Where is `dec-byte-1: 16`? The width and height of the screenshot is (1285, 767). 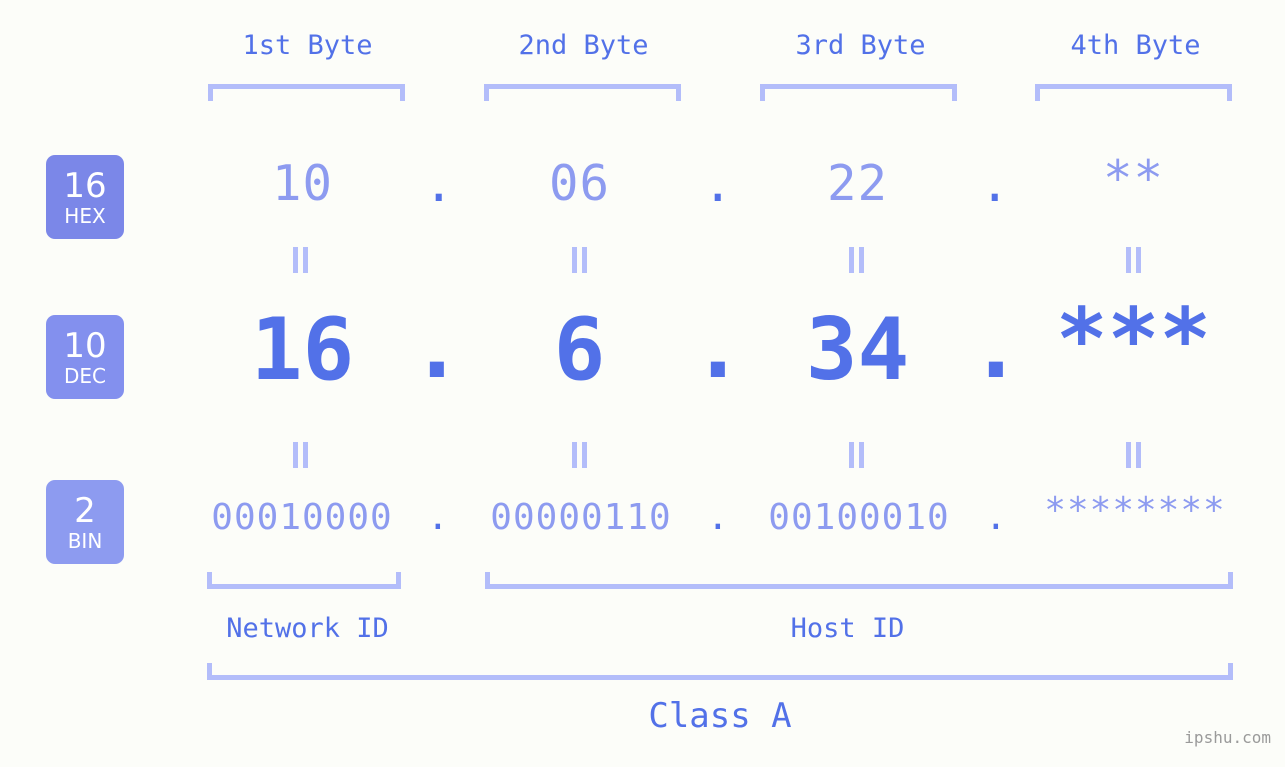
dec-byte-1: 16 is located at coordinates (302, 350).